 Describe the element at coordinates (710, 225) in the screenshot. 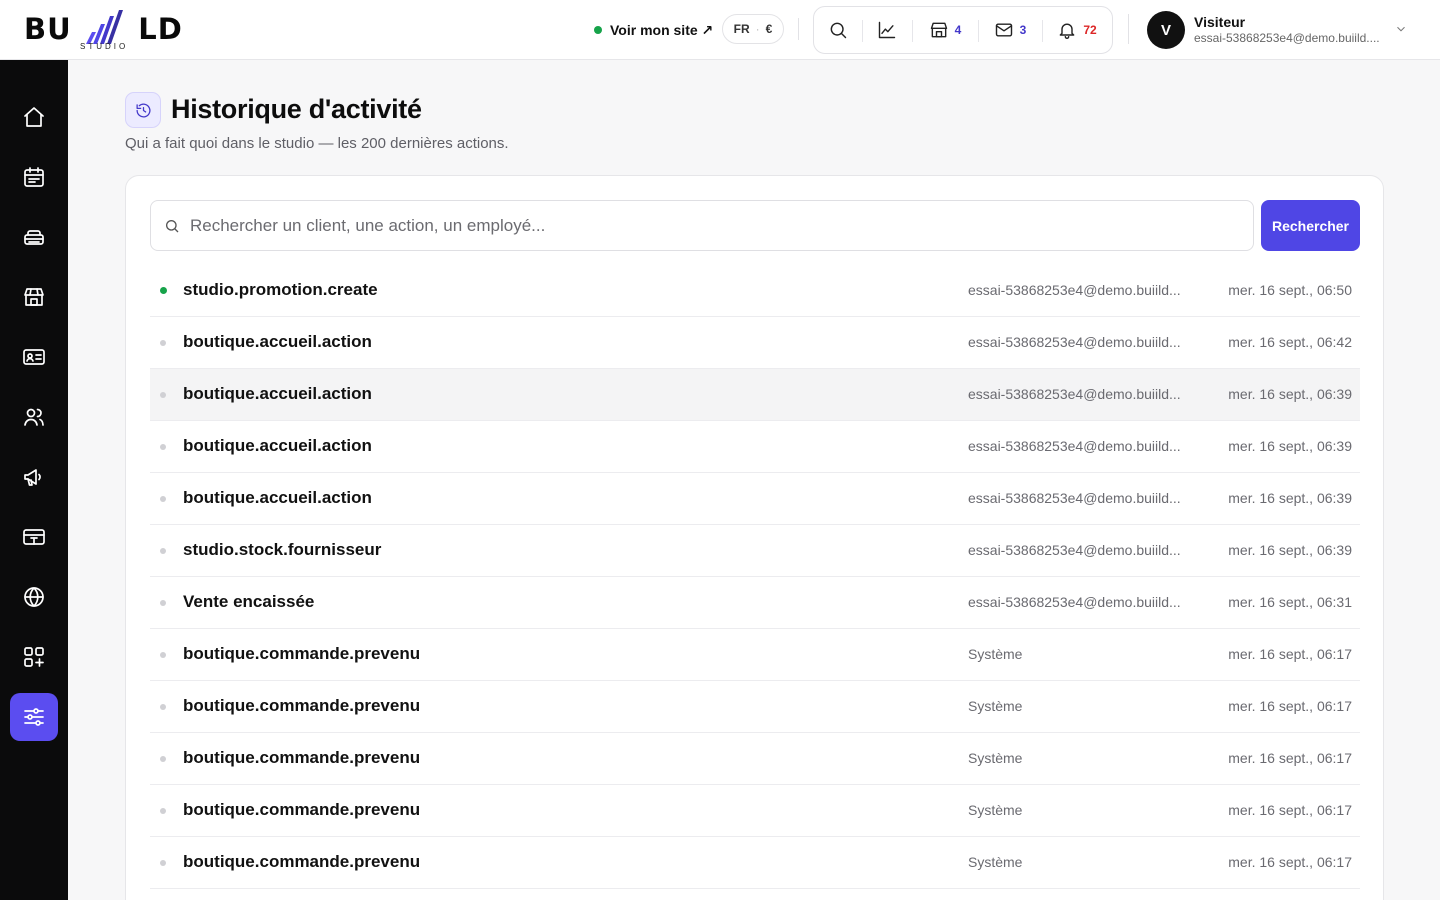

I see `search-input` at that location.